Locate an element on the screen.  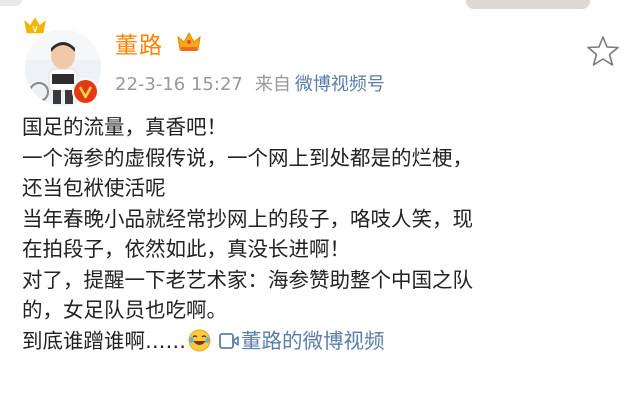
top-left-decoration is located at coordinates (11, 3).